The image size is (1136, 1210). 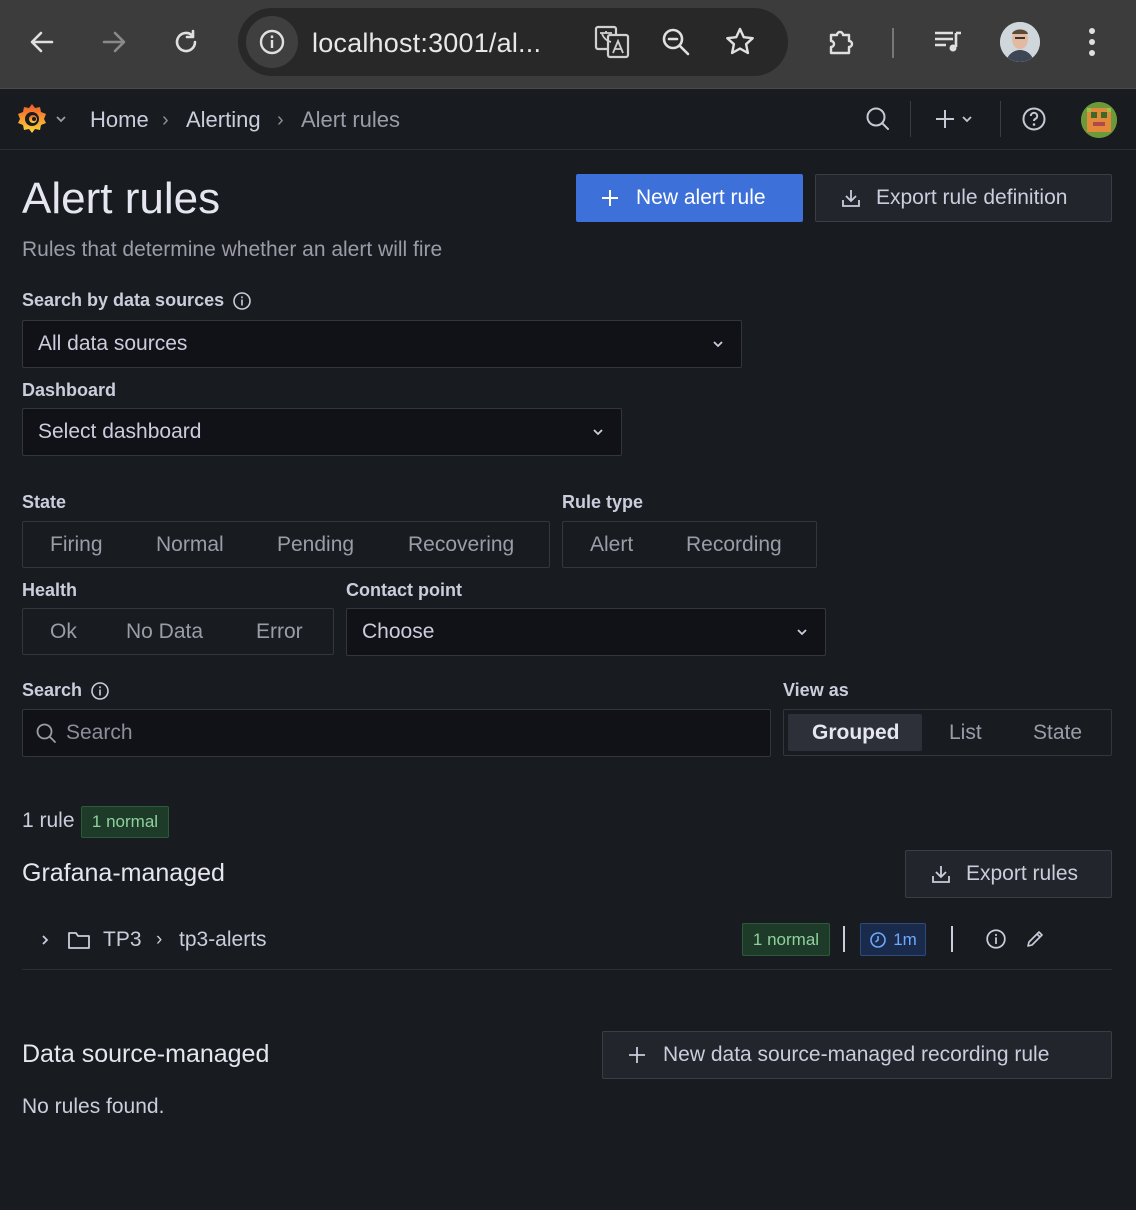 I want to click on new-alert-rule-label: New alert rule, so click(x=701, y=197).